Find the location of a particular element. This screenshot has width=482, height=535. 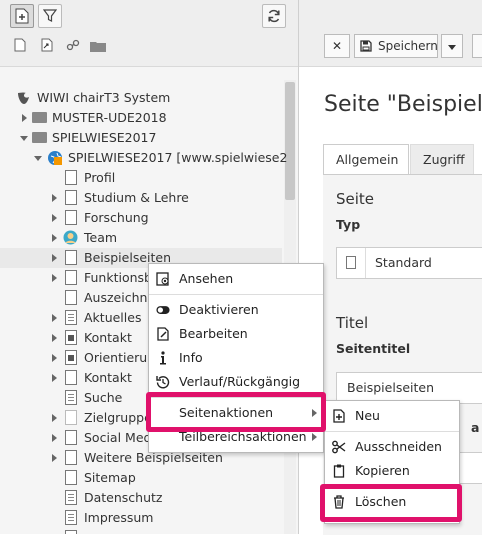

submenu-item-label: Kopieren is located at coordinates (382, 470).